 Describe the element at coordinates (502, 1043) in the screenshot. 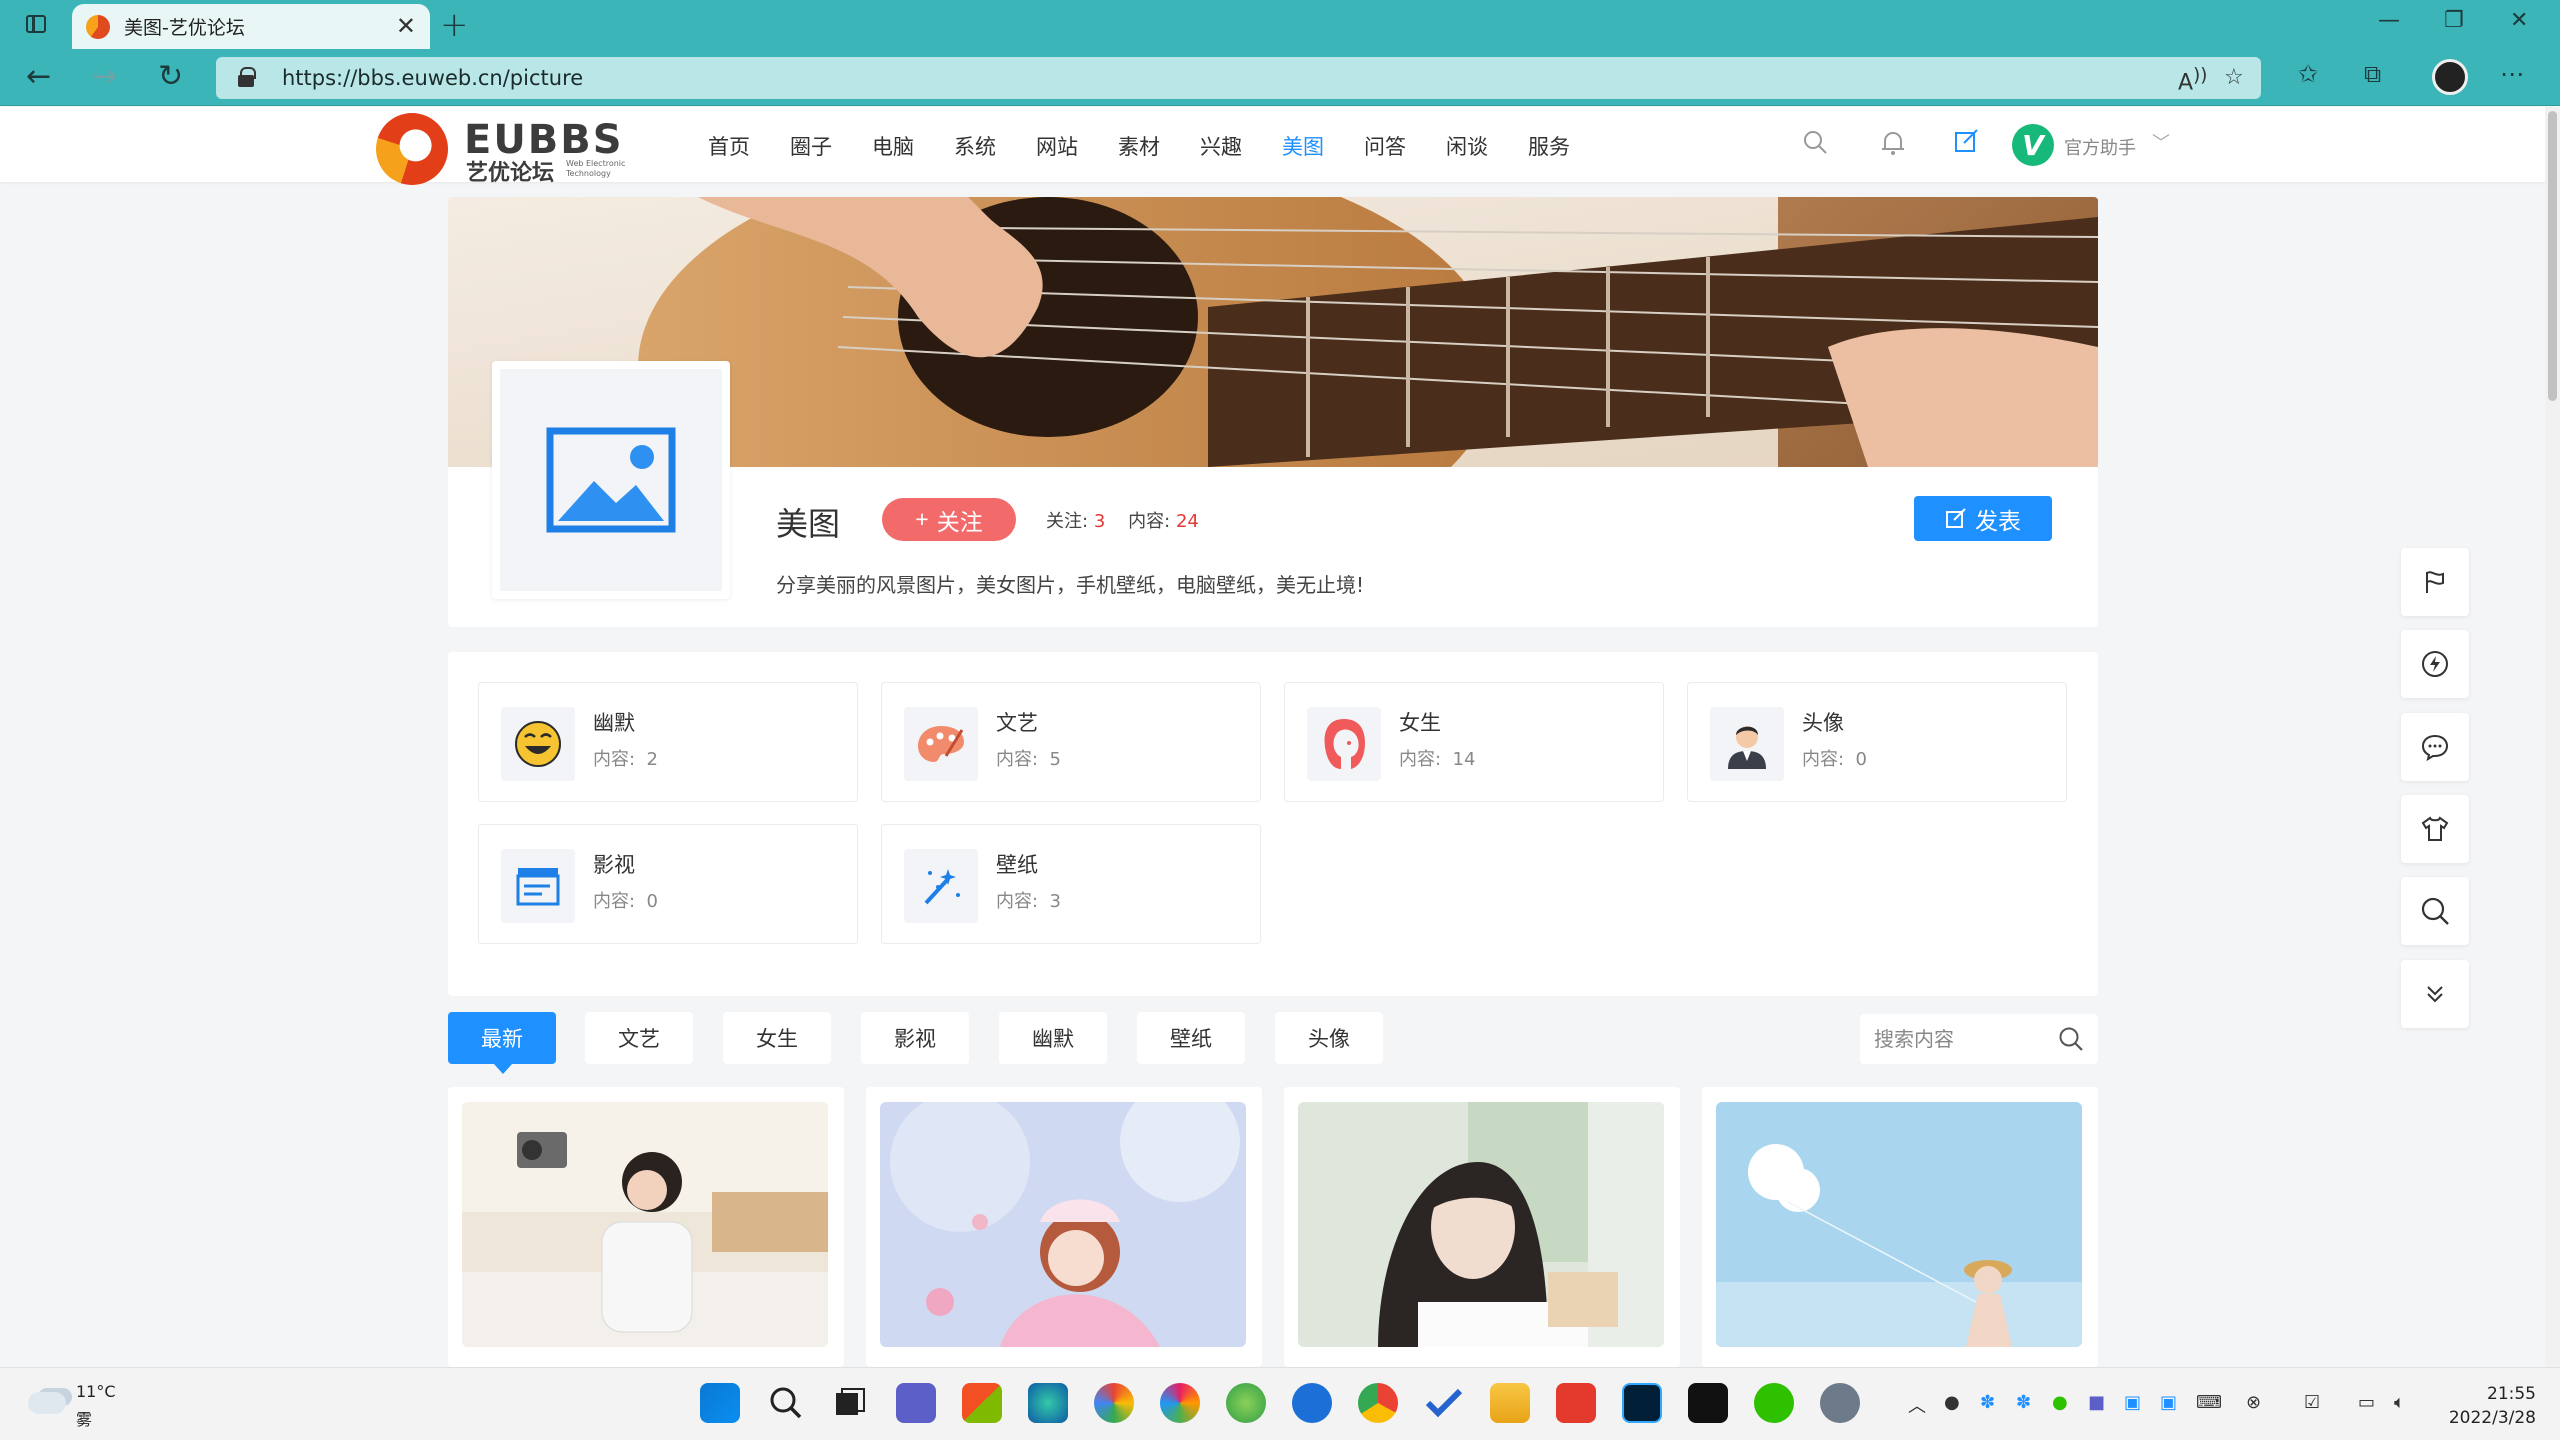

I see `filter-tab-latest: 最新` at that location.